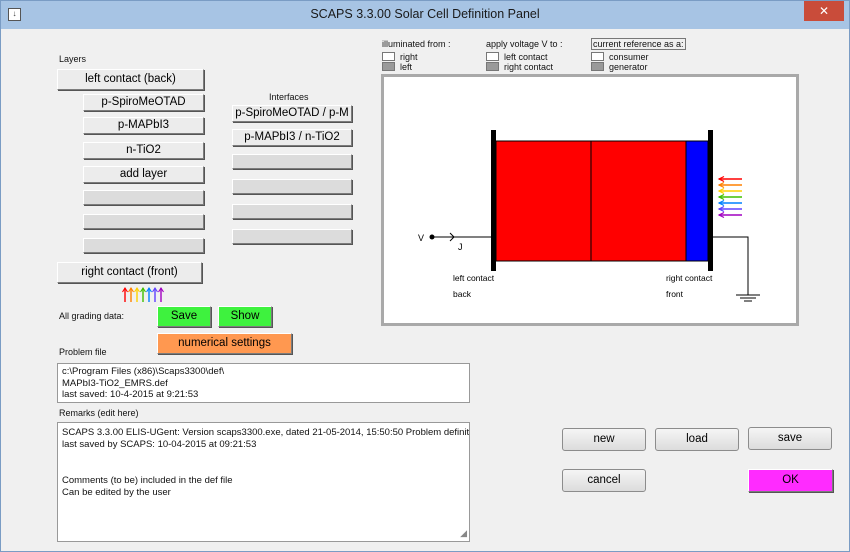 This screenshot has width=850, height=552. What do you see at coordinates (292, 137) in the screenshot?
I see `interface-button-mapbi3-tio2: p-MAPbI3 / n-TiO2` at bounding box center [292, 137].